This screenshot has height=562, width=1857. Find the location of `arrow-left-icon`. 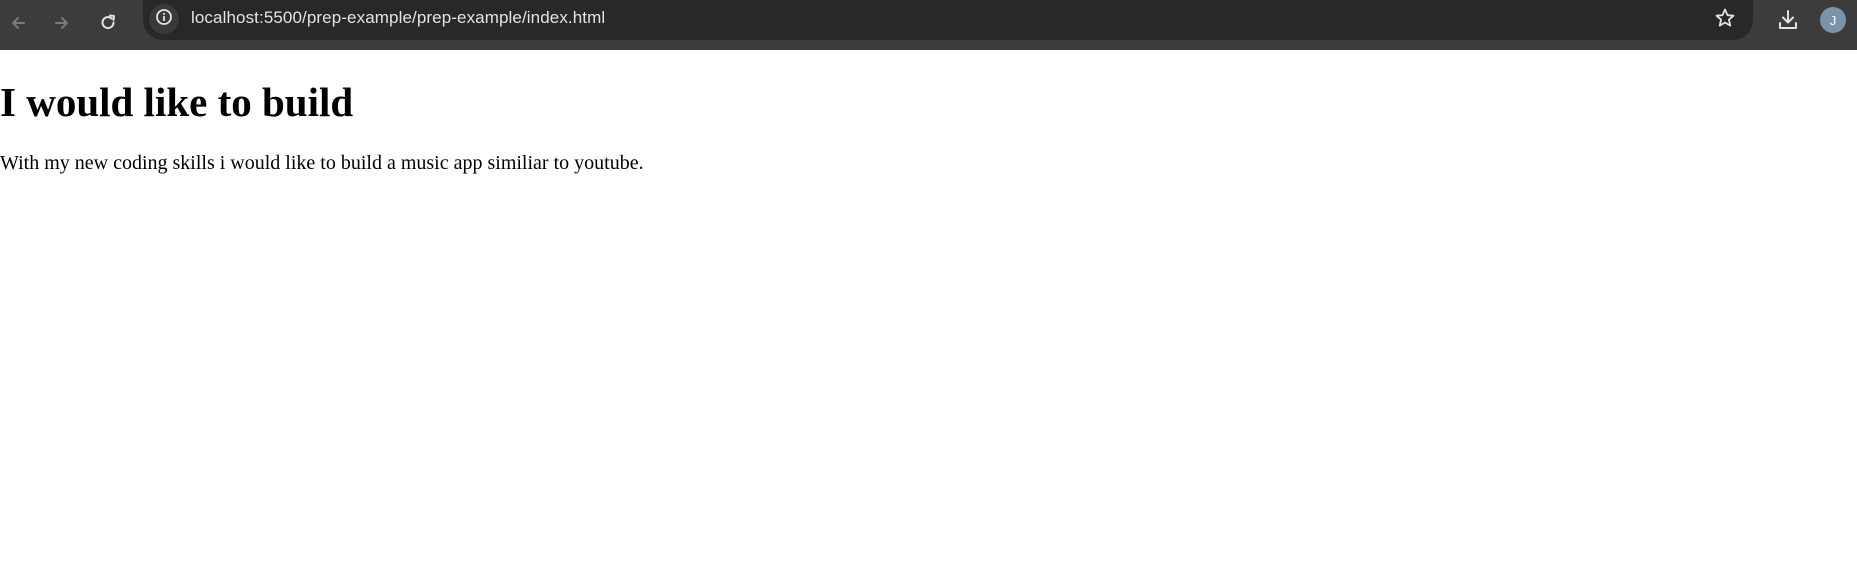

arrow-left-icon is located at coordinates (18, 23).